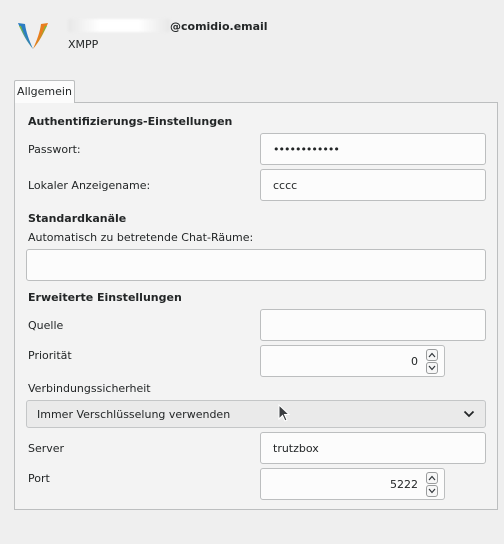 This screenshot has width=504, height=544. Describe the element at coordinates (373, 448) in the screenshot. I see `server-field: trutzbox` at that location.